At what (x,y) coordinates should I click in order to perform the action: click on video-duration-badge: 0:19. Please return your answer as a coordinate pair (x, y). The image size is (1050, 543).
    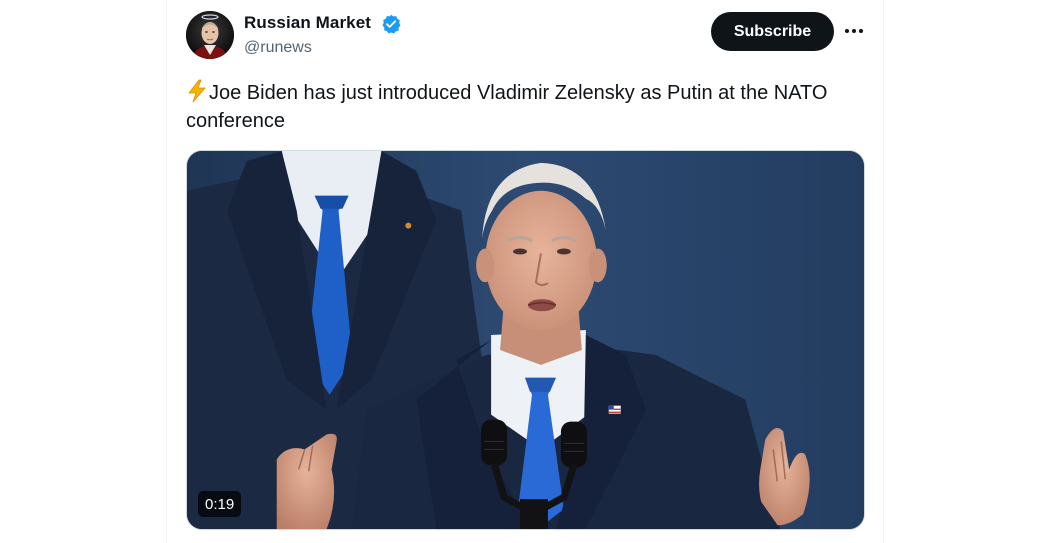
    Looking at the image, I should click on (220, 504).